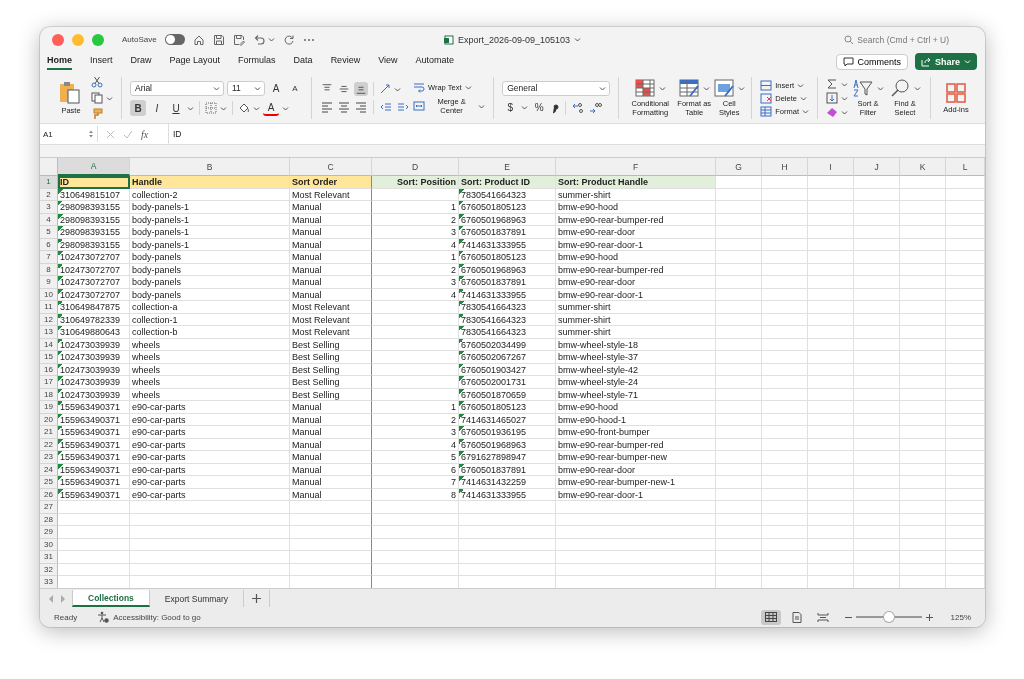 This screenshot has height=679, width=1024. What do you see at coordinates (49, 482) in the screenshot?
I see `row-header: 25` at bounding box center [49, 482].